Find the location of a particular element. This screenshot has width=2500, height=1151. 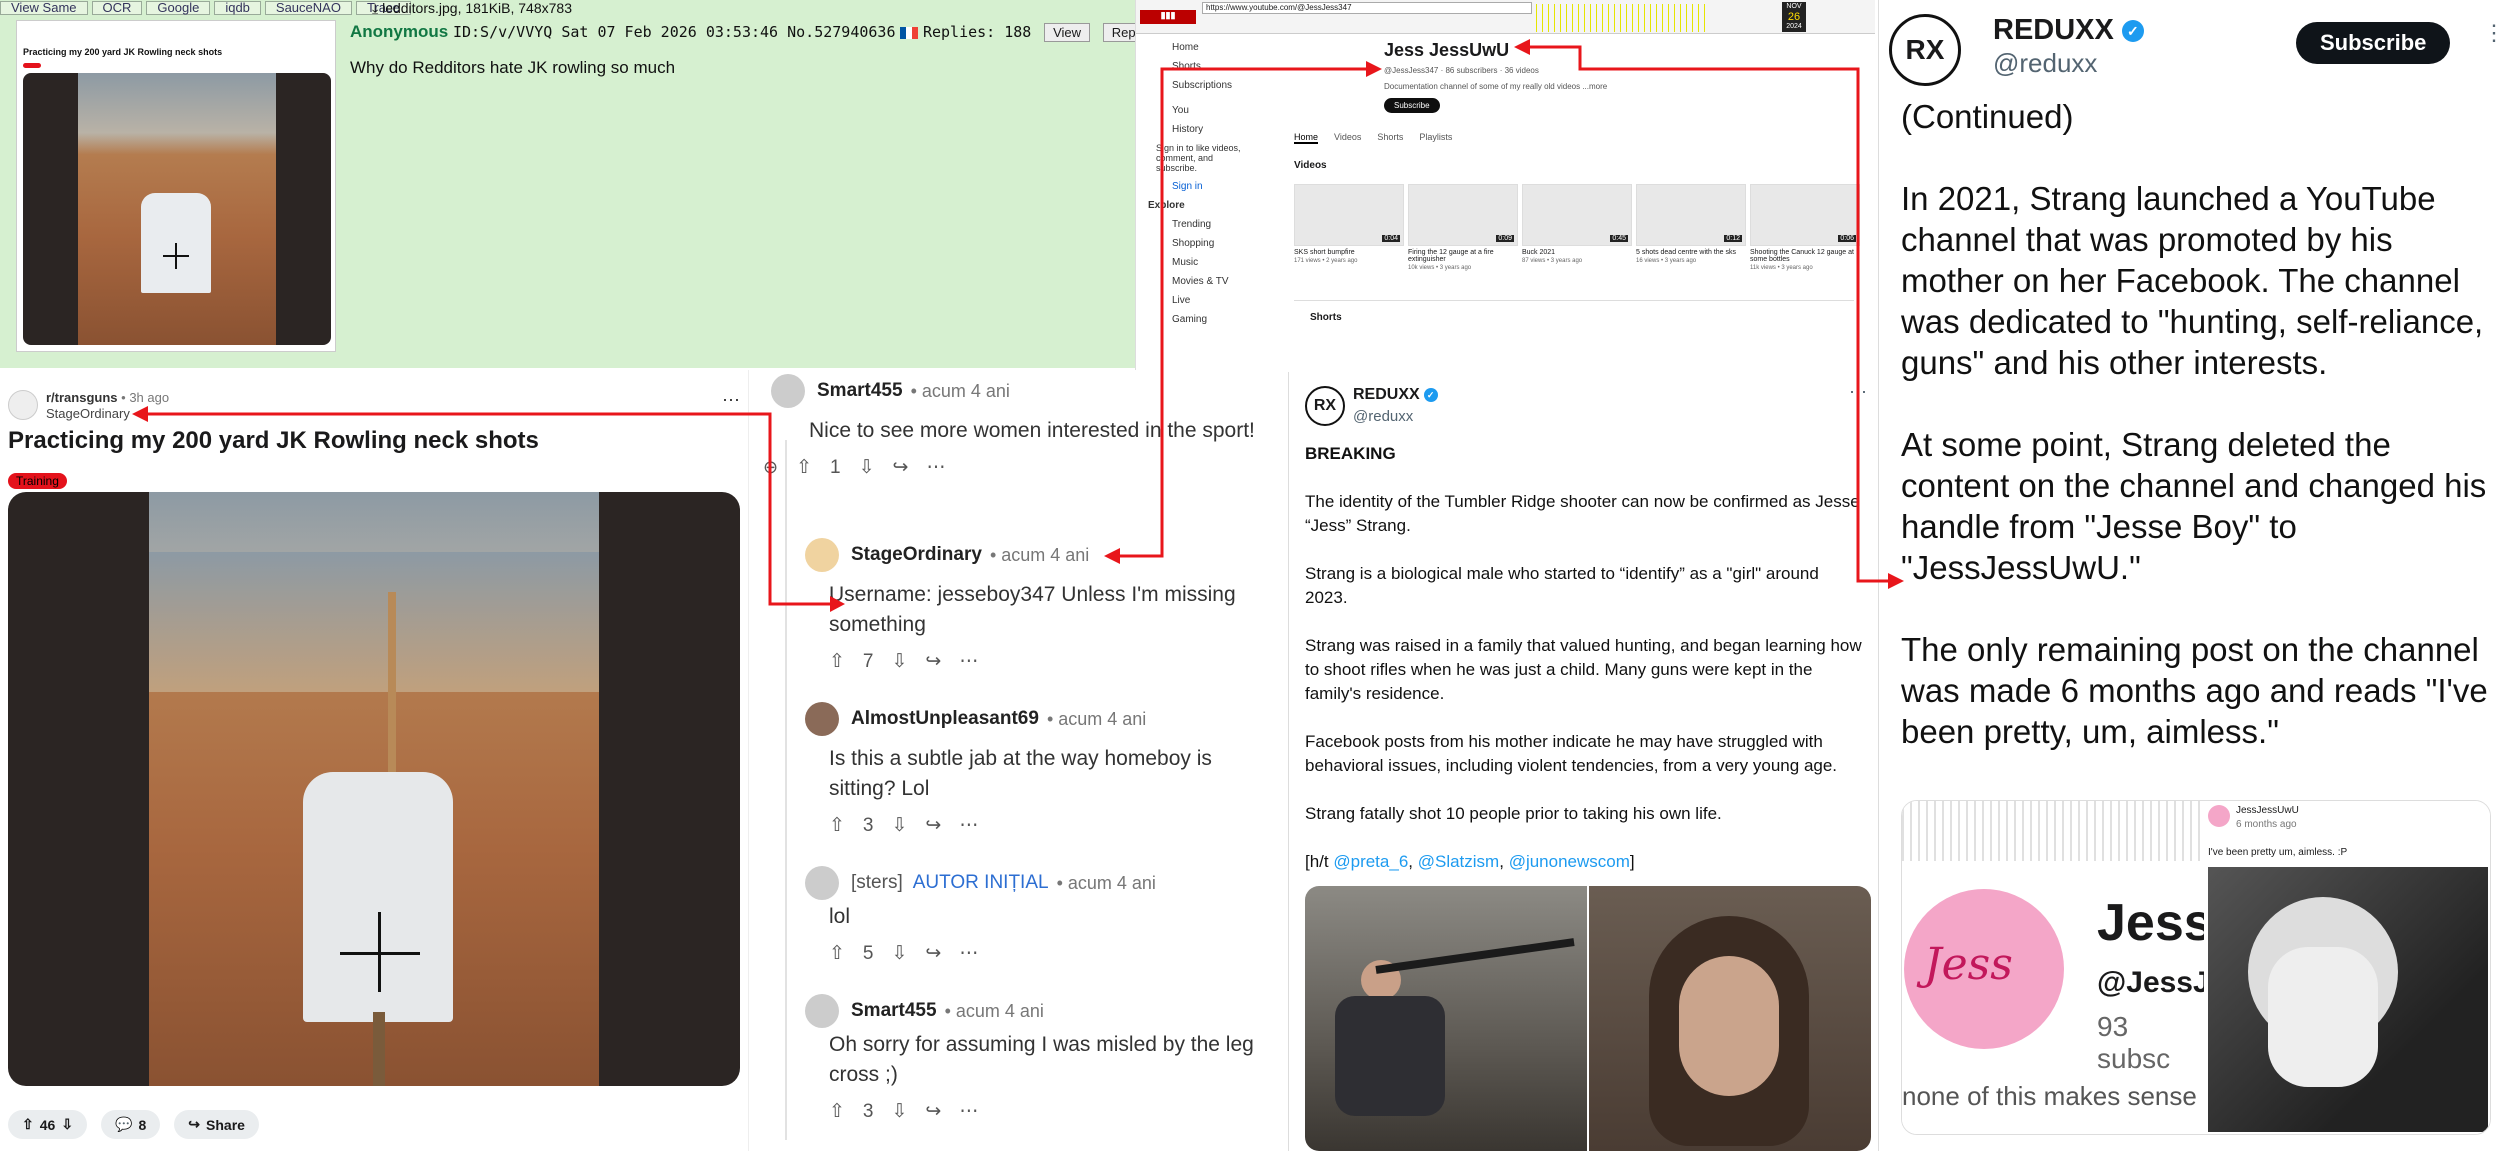

arrow-author-to-username is located at coordinates (487, 509).